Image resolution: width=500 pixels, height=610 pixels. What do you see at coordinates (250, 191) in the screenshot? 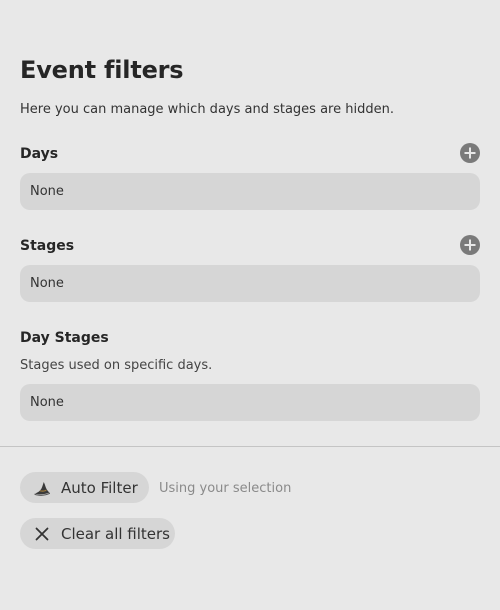
I see `days-field: None` at bounding box center [250, 191].